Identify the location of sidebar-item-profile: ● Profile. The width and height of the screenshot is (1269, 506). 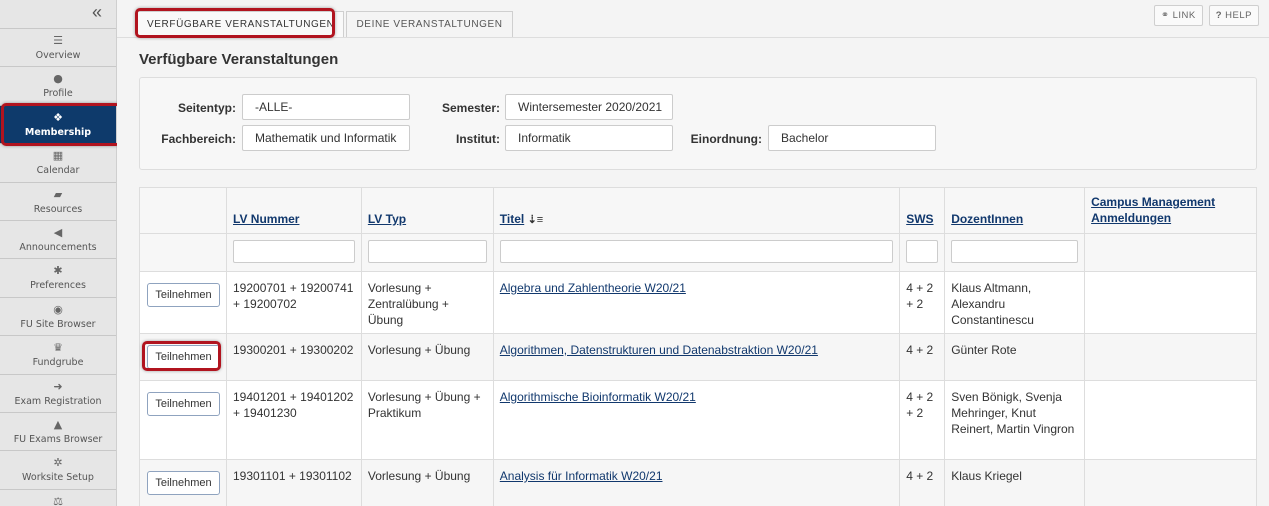
(58, 86).